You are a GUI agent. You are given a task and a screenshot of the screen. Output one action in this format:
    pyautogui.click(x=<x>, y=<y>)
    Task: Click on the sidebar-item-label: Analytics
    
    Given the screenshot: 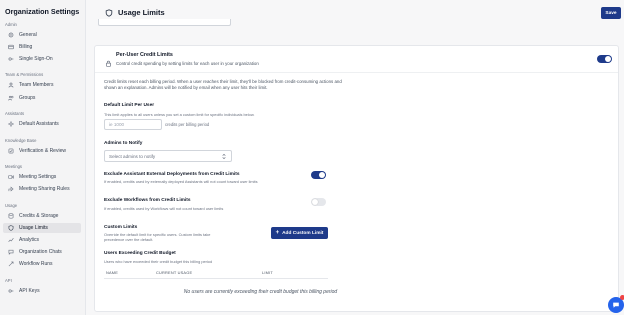 What is the action you would take?
    pyautogui.click(x=29, y=240)
    